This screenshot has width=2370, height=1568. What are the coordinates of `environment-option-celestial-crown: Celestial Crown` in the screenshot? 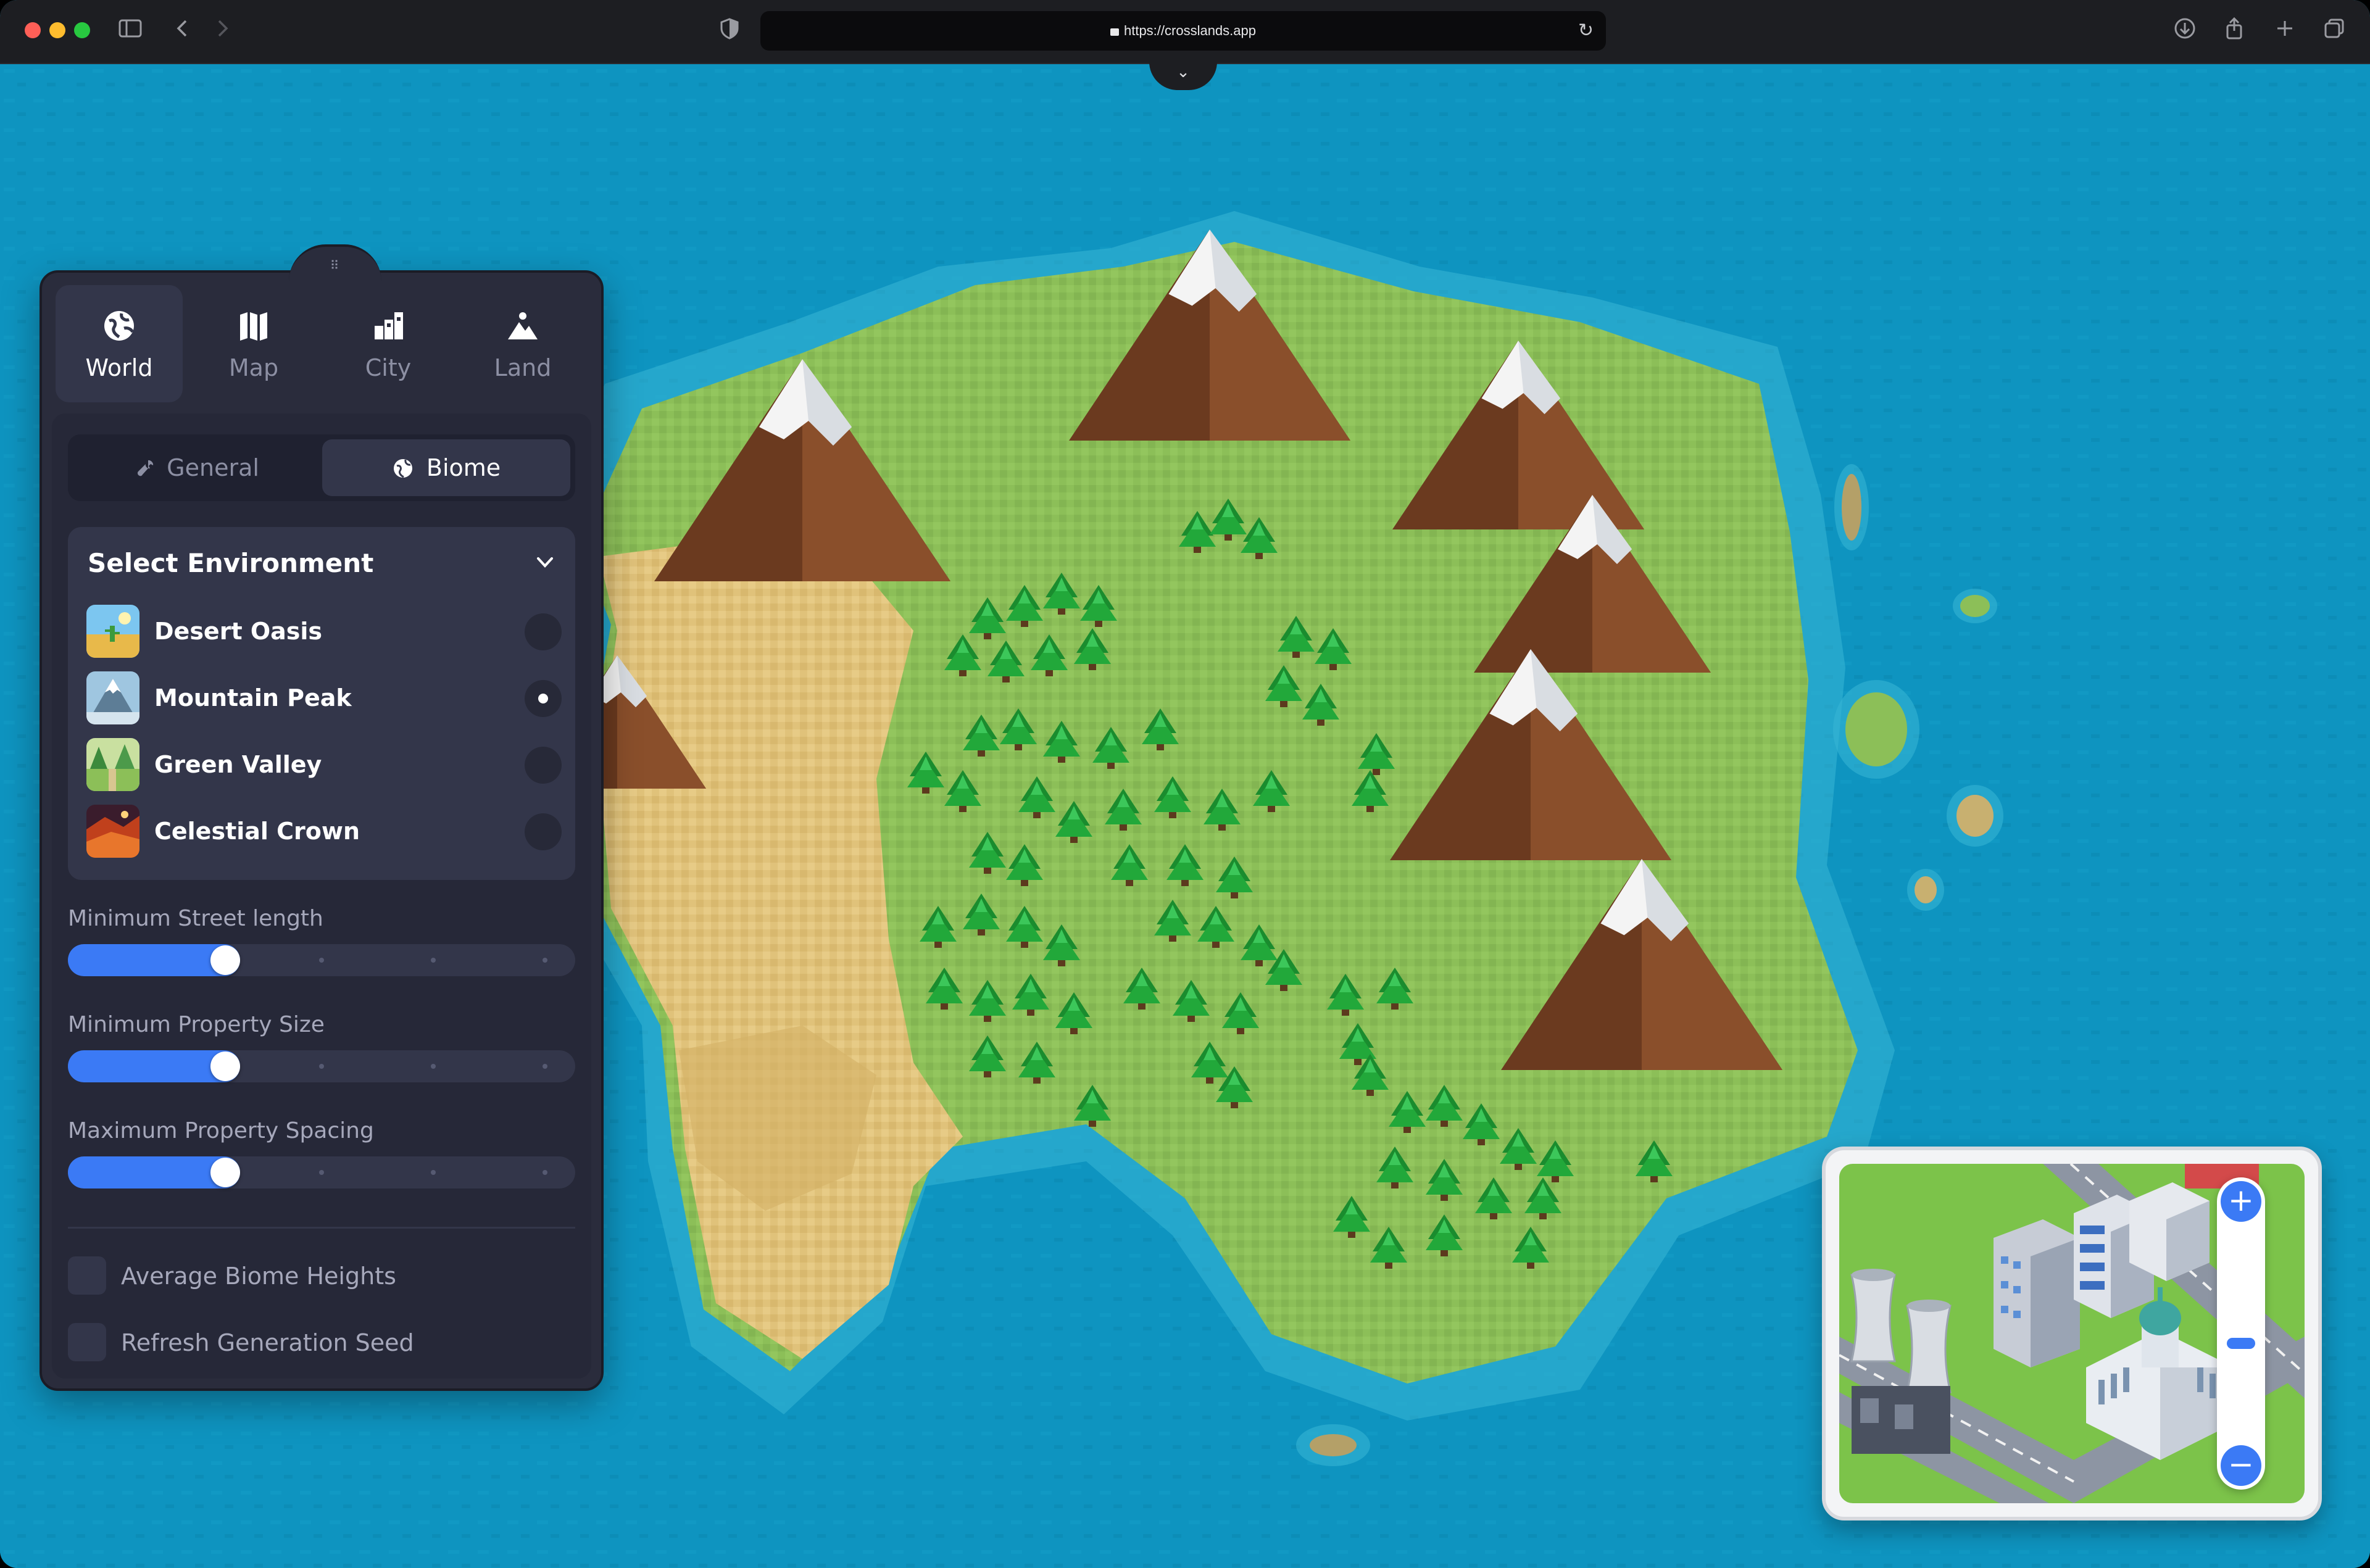 It's located at (324, 832).